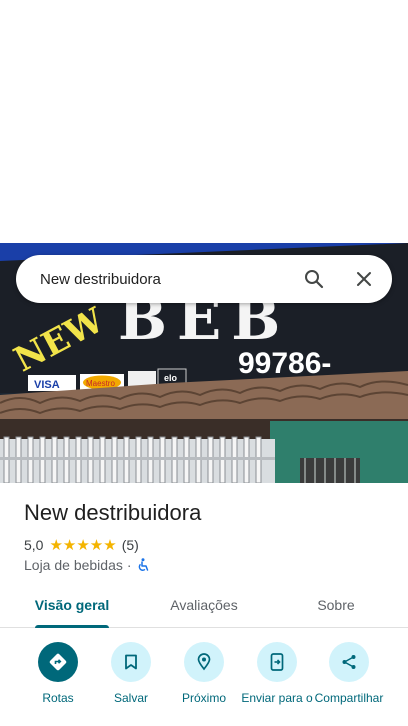  I want to click on tab-reviews: Avaliações, so click(204, 605).